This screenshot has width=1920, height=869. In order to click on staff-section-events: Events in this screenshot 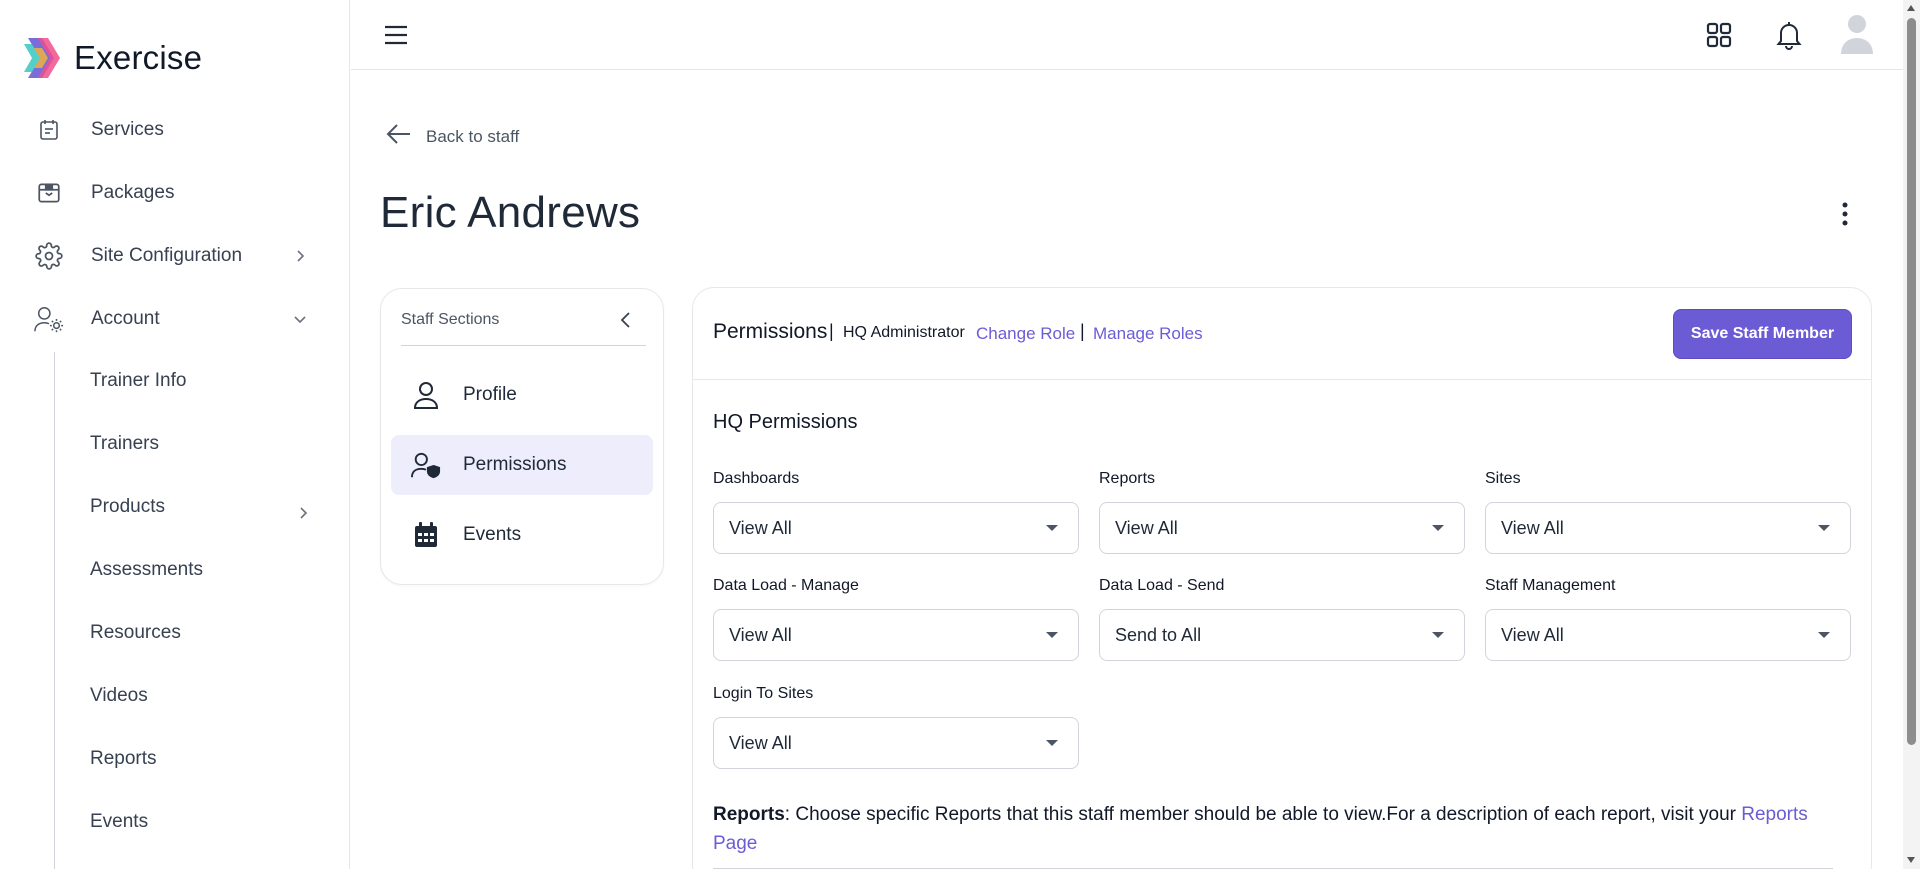, I will do `click(522, 535)`.